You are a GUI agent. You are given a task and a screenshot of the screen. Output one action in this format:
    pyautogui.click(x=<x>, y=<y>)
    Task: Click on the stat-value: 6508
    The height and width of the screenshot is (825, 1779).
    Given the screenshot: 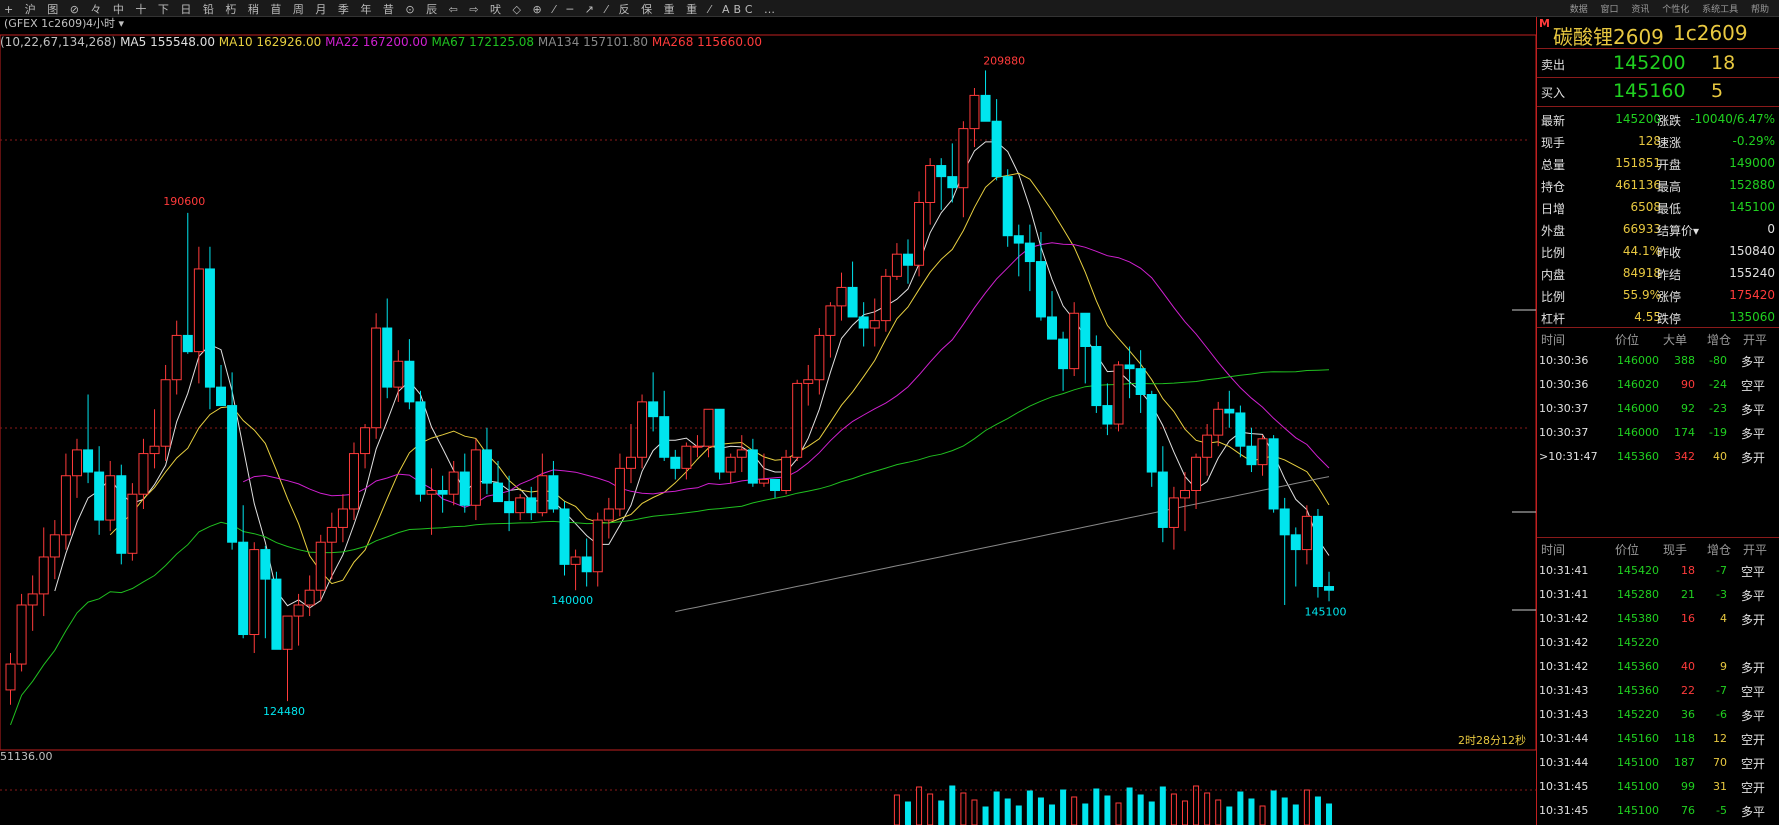 What is the action you would take?
    pyautogui.click(x=1645, y=207)
    